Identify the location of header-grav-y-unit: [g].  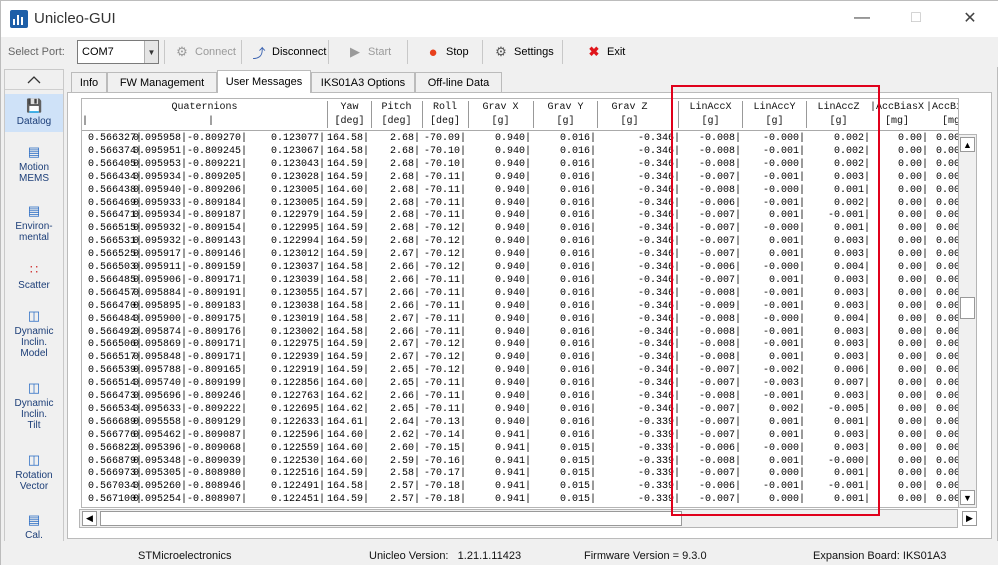
(565, 121).